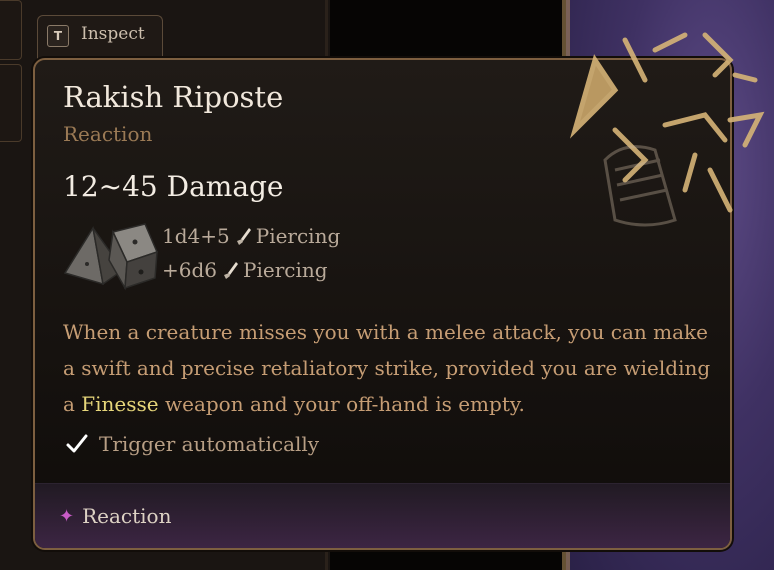 This screenshot has height=570, width=774. What do you see at coordinates (119, 404) in the screenshot?
I see `finesse-keyword: Finesse` at bounding box center [119, 404].